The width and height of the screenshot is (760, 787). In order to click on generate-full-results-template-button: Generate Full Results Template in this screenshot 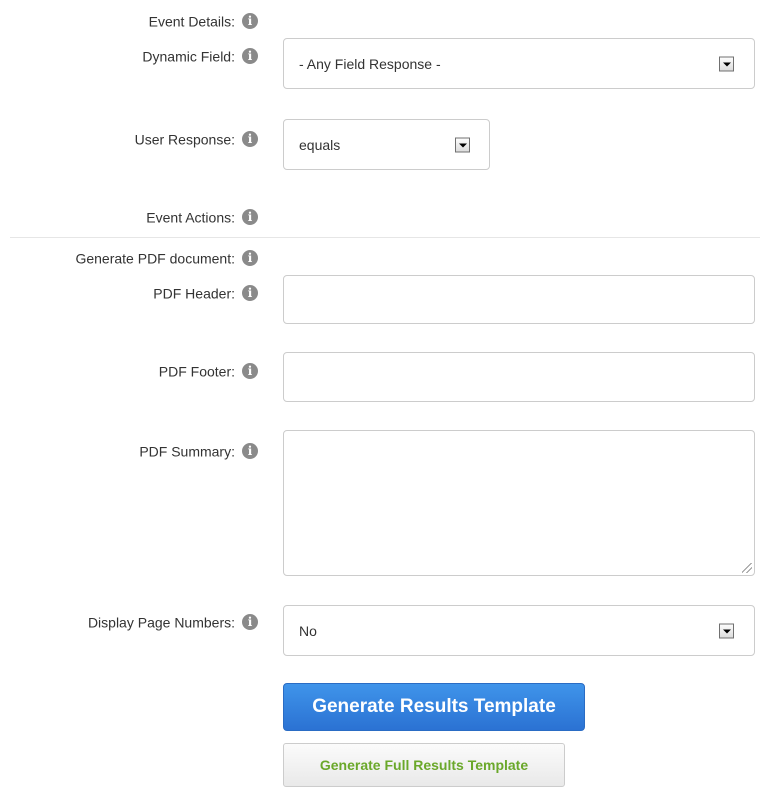, I will do `click(424, 765)`.